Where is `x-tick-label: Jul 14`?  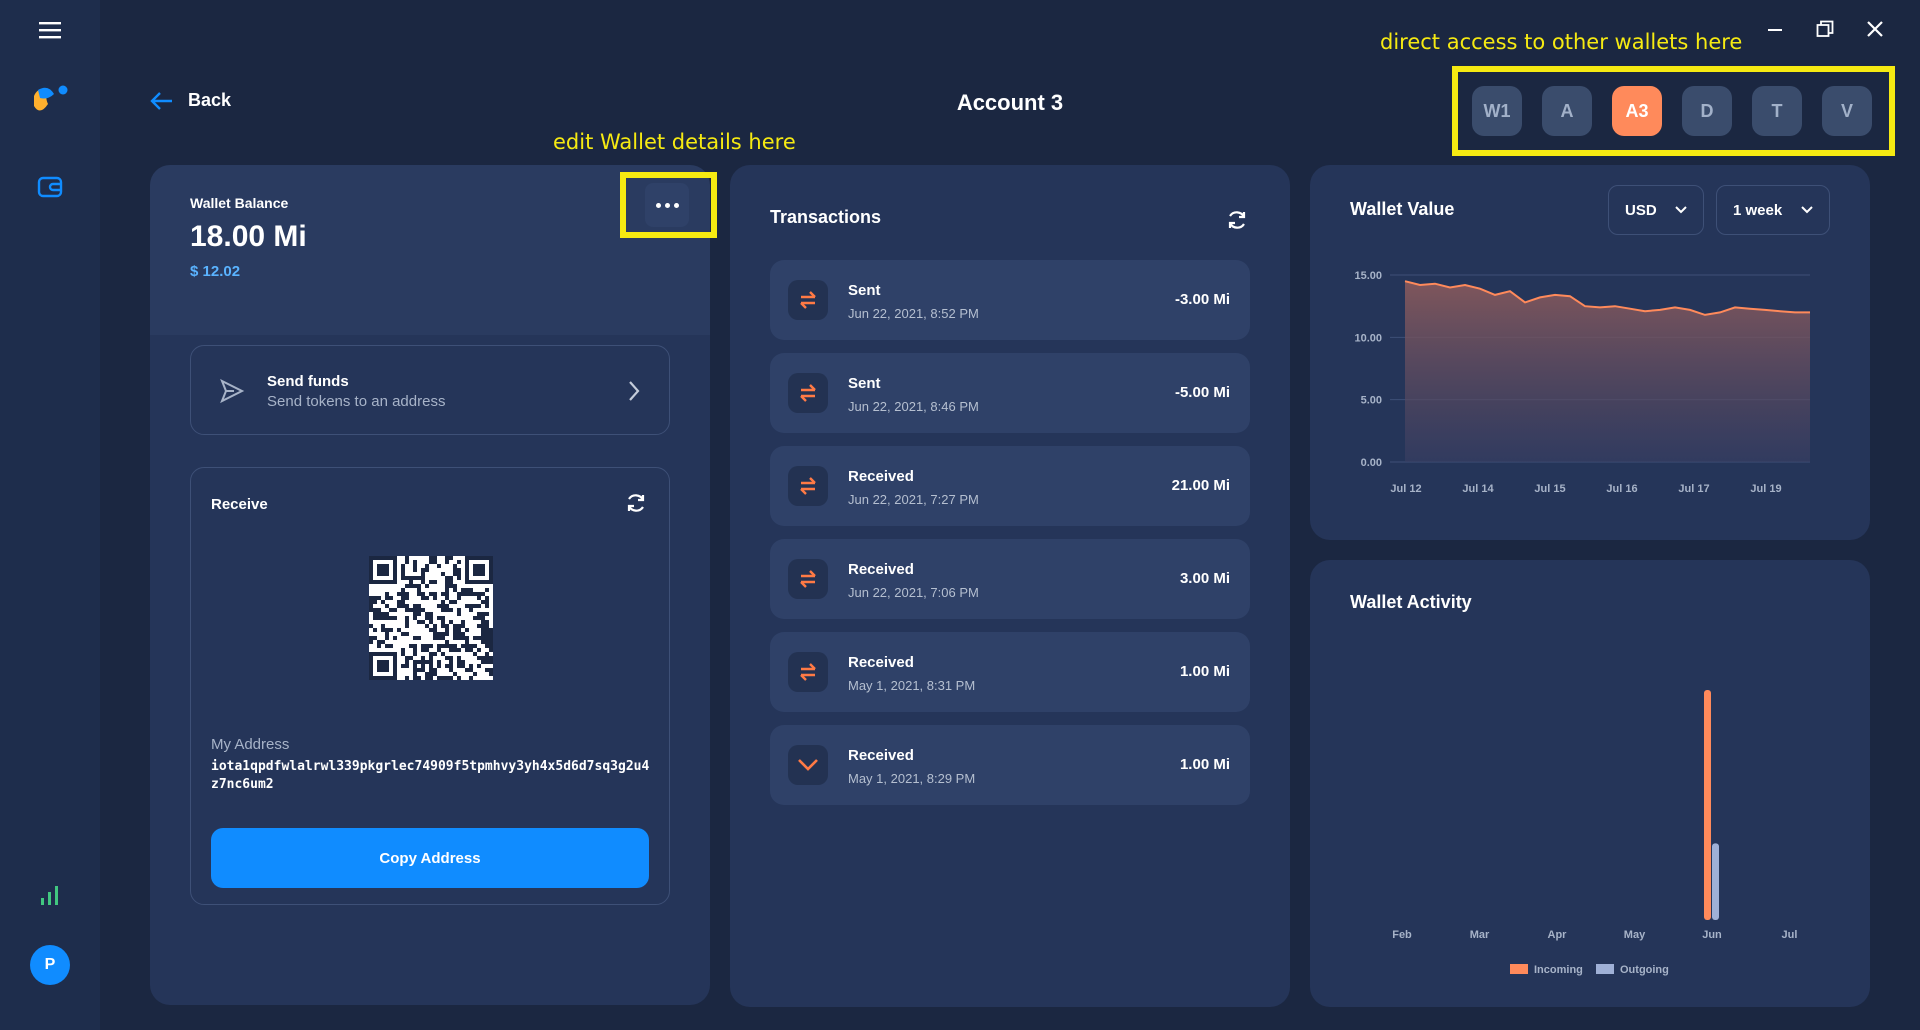
x-tick-label: Jul 14 is located at coordinates (1478, 489).